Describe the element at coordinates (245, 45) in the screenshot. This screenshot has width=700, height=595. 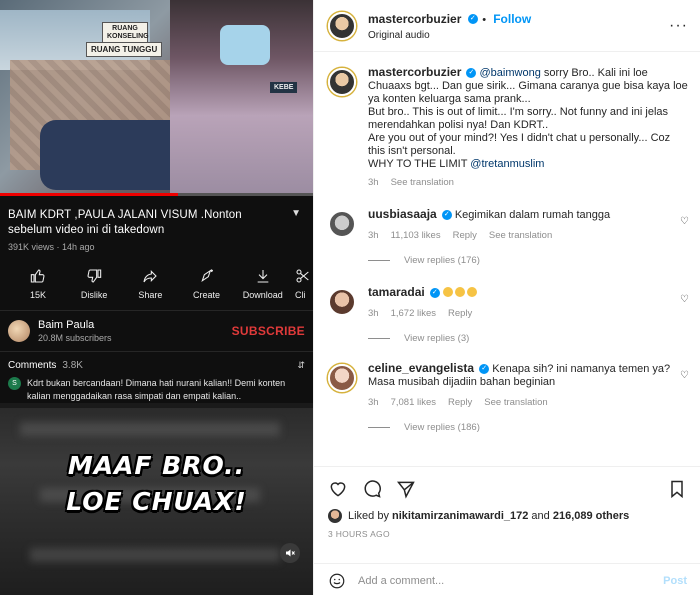
I see `face-mask` at that location.